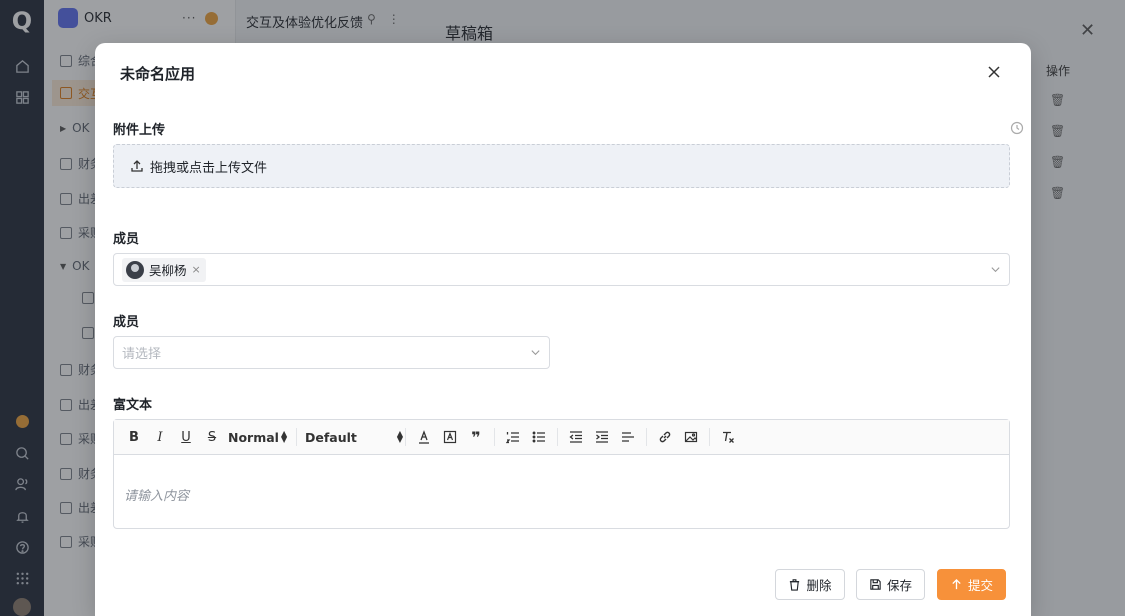  Describe the element at coordinates (795, 585) in the screenshot. I see `trash-icon` at that location.